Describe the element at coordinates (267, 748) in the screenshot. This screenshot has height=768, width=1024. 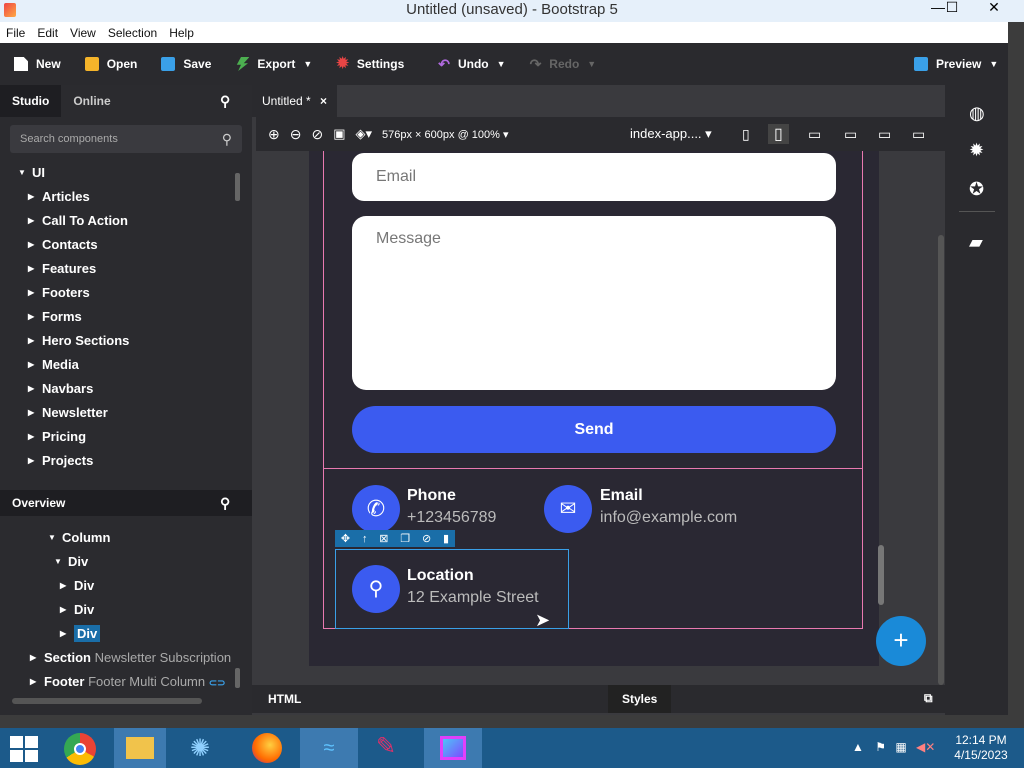
I see `firefox-icon` at that location.